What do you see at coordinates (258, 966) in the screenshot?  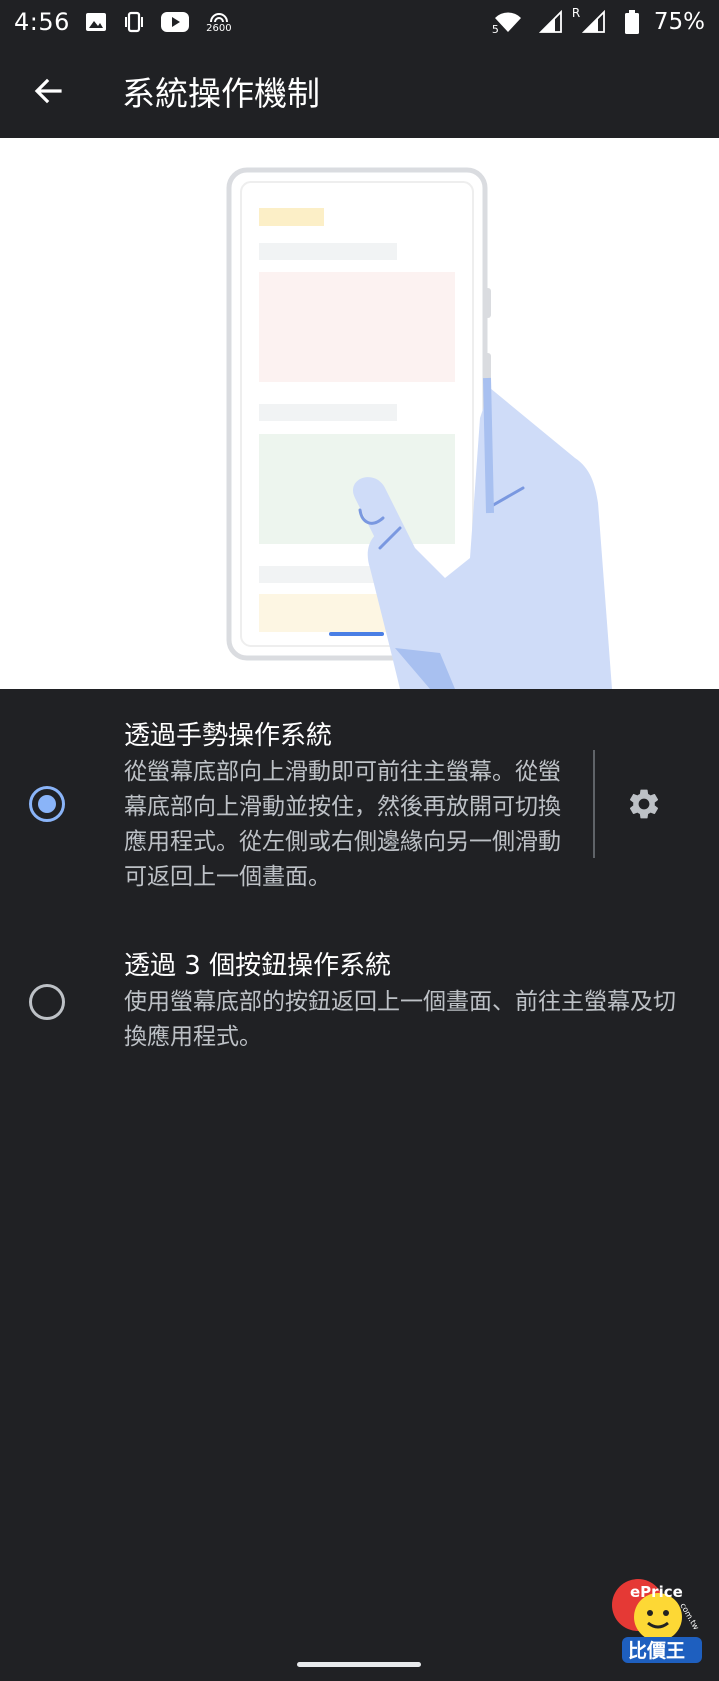 I see `option-three-button-title: 透過 3 個按鈕操作系統` at bounding box center [258, 966].